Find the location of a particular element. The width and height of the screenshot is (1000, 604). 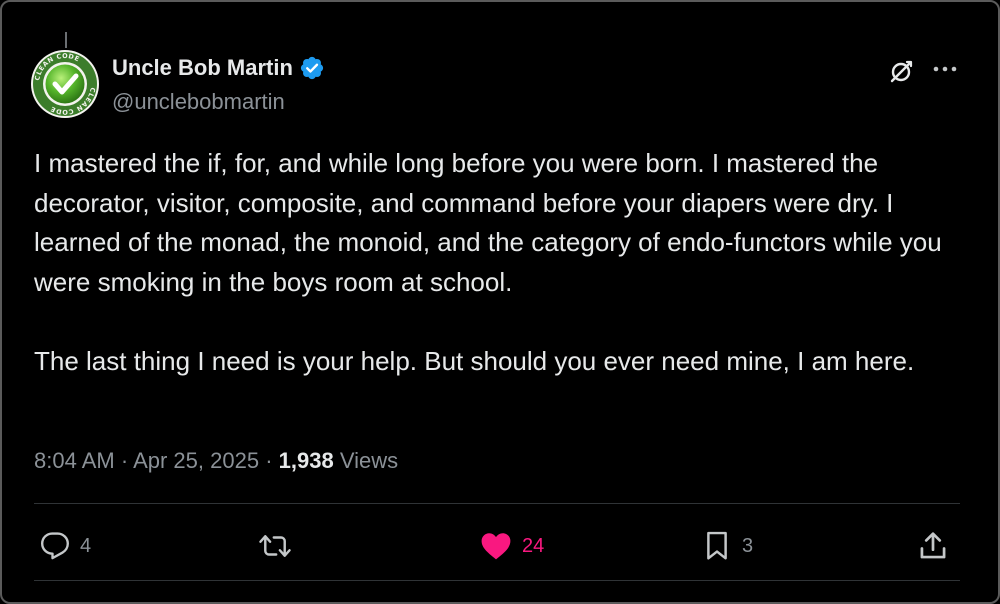

more-dots-icon is located at coordinates (945, 69).